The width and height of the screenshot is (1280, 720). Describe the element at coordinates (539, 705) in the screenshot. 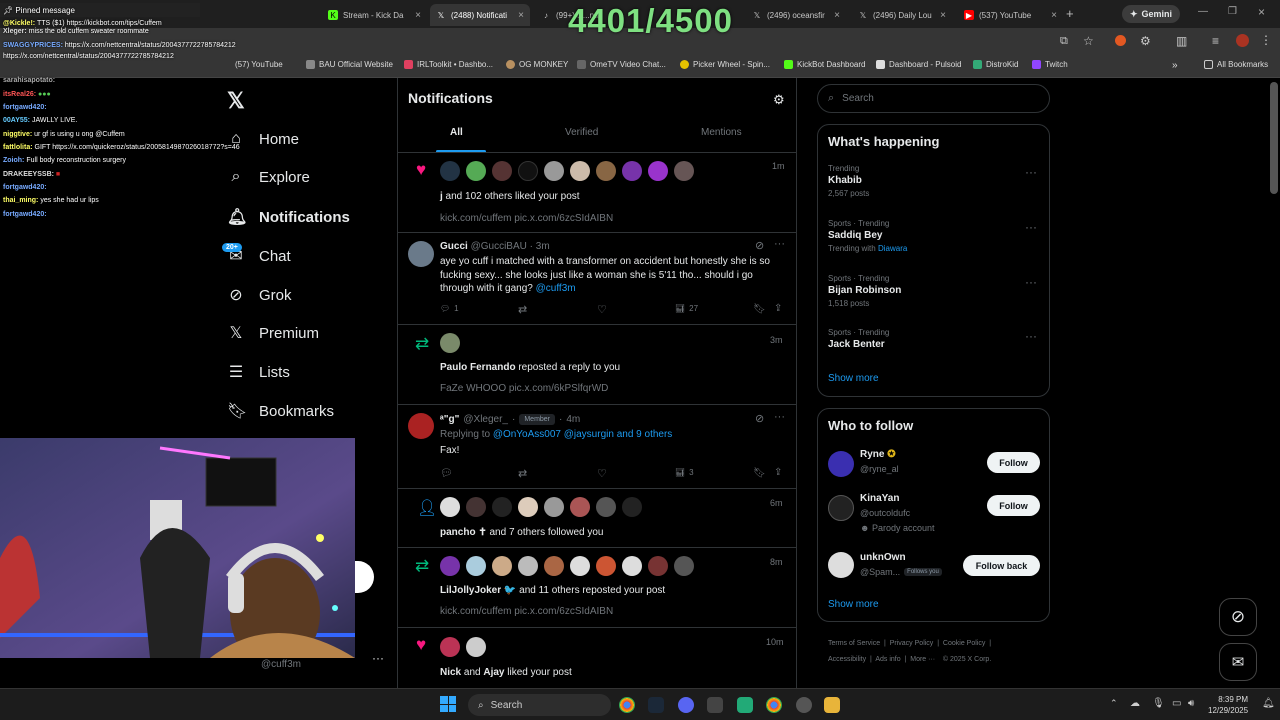

I see `taskbar-search: ⌕ Search` at that location.